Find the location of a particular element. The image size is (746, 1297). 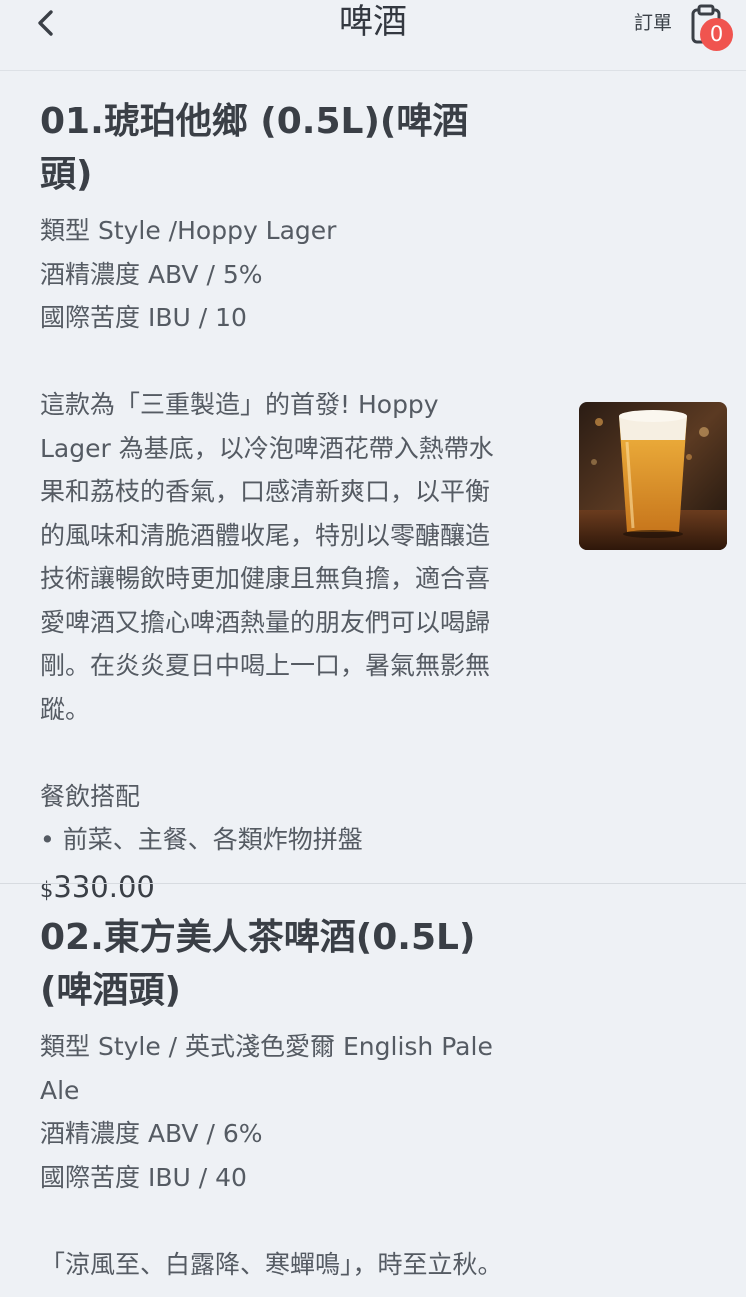

pairing-heading: 餐飲搭配 is located at coordinates (90, 796).